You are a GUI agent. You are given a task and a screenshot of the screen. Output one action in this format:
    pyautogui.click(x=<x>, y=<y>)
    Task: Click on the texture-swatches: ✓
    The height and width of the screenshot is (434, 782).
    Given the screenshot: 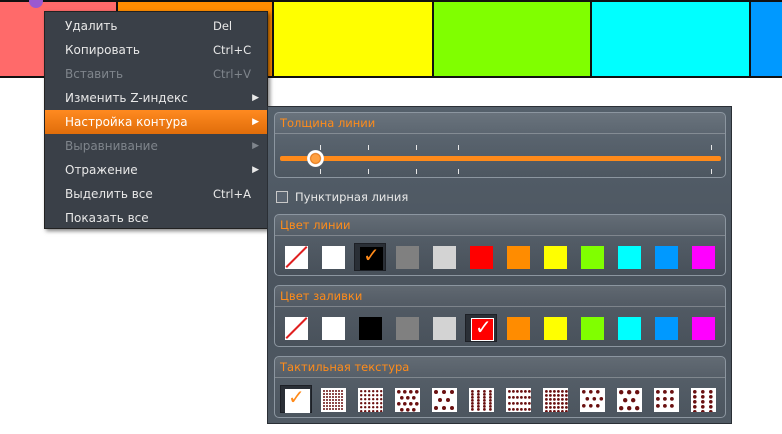 What is the action you would take?
    pyautogui.click(x=502, y=399)
    